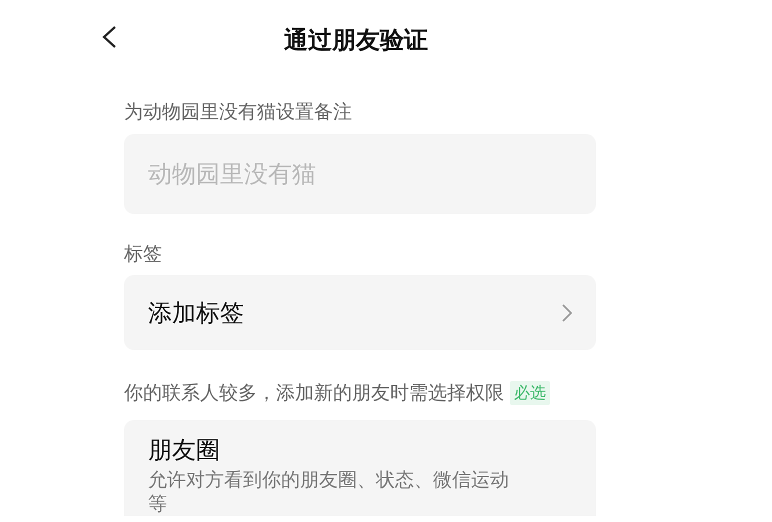 This screenshot has height=522, width=772. Describe the element at coordinates (143, 254) in the screenshot. I see `section-label: 标签` at that location.